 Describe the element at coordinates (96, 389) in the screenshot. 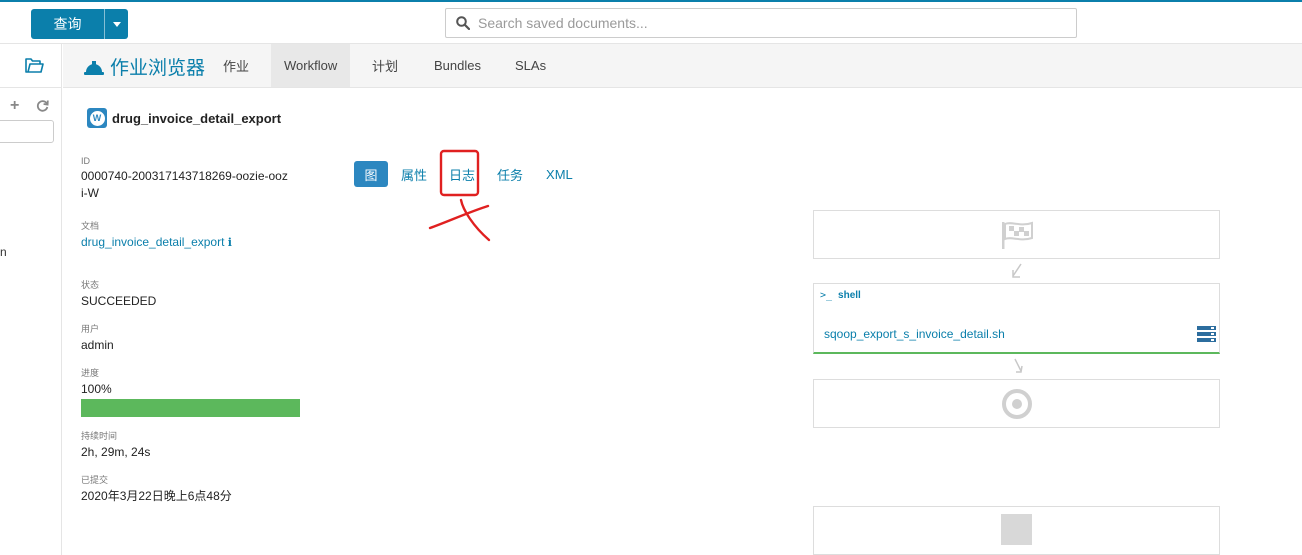

I see `progress-value: 100%` at that location.